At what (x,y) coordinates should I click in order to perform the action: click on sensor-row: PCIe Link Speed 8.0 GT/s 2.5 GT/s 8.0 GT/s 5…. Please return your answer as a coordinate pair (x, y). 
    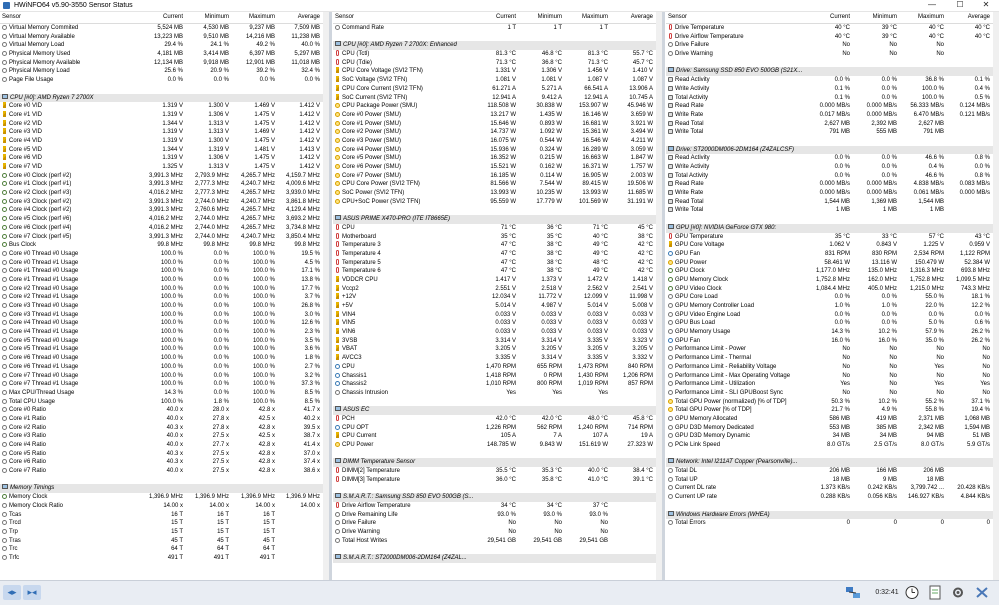
    Looking at the image, I should click on (829, 445).